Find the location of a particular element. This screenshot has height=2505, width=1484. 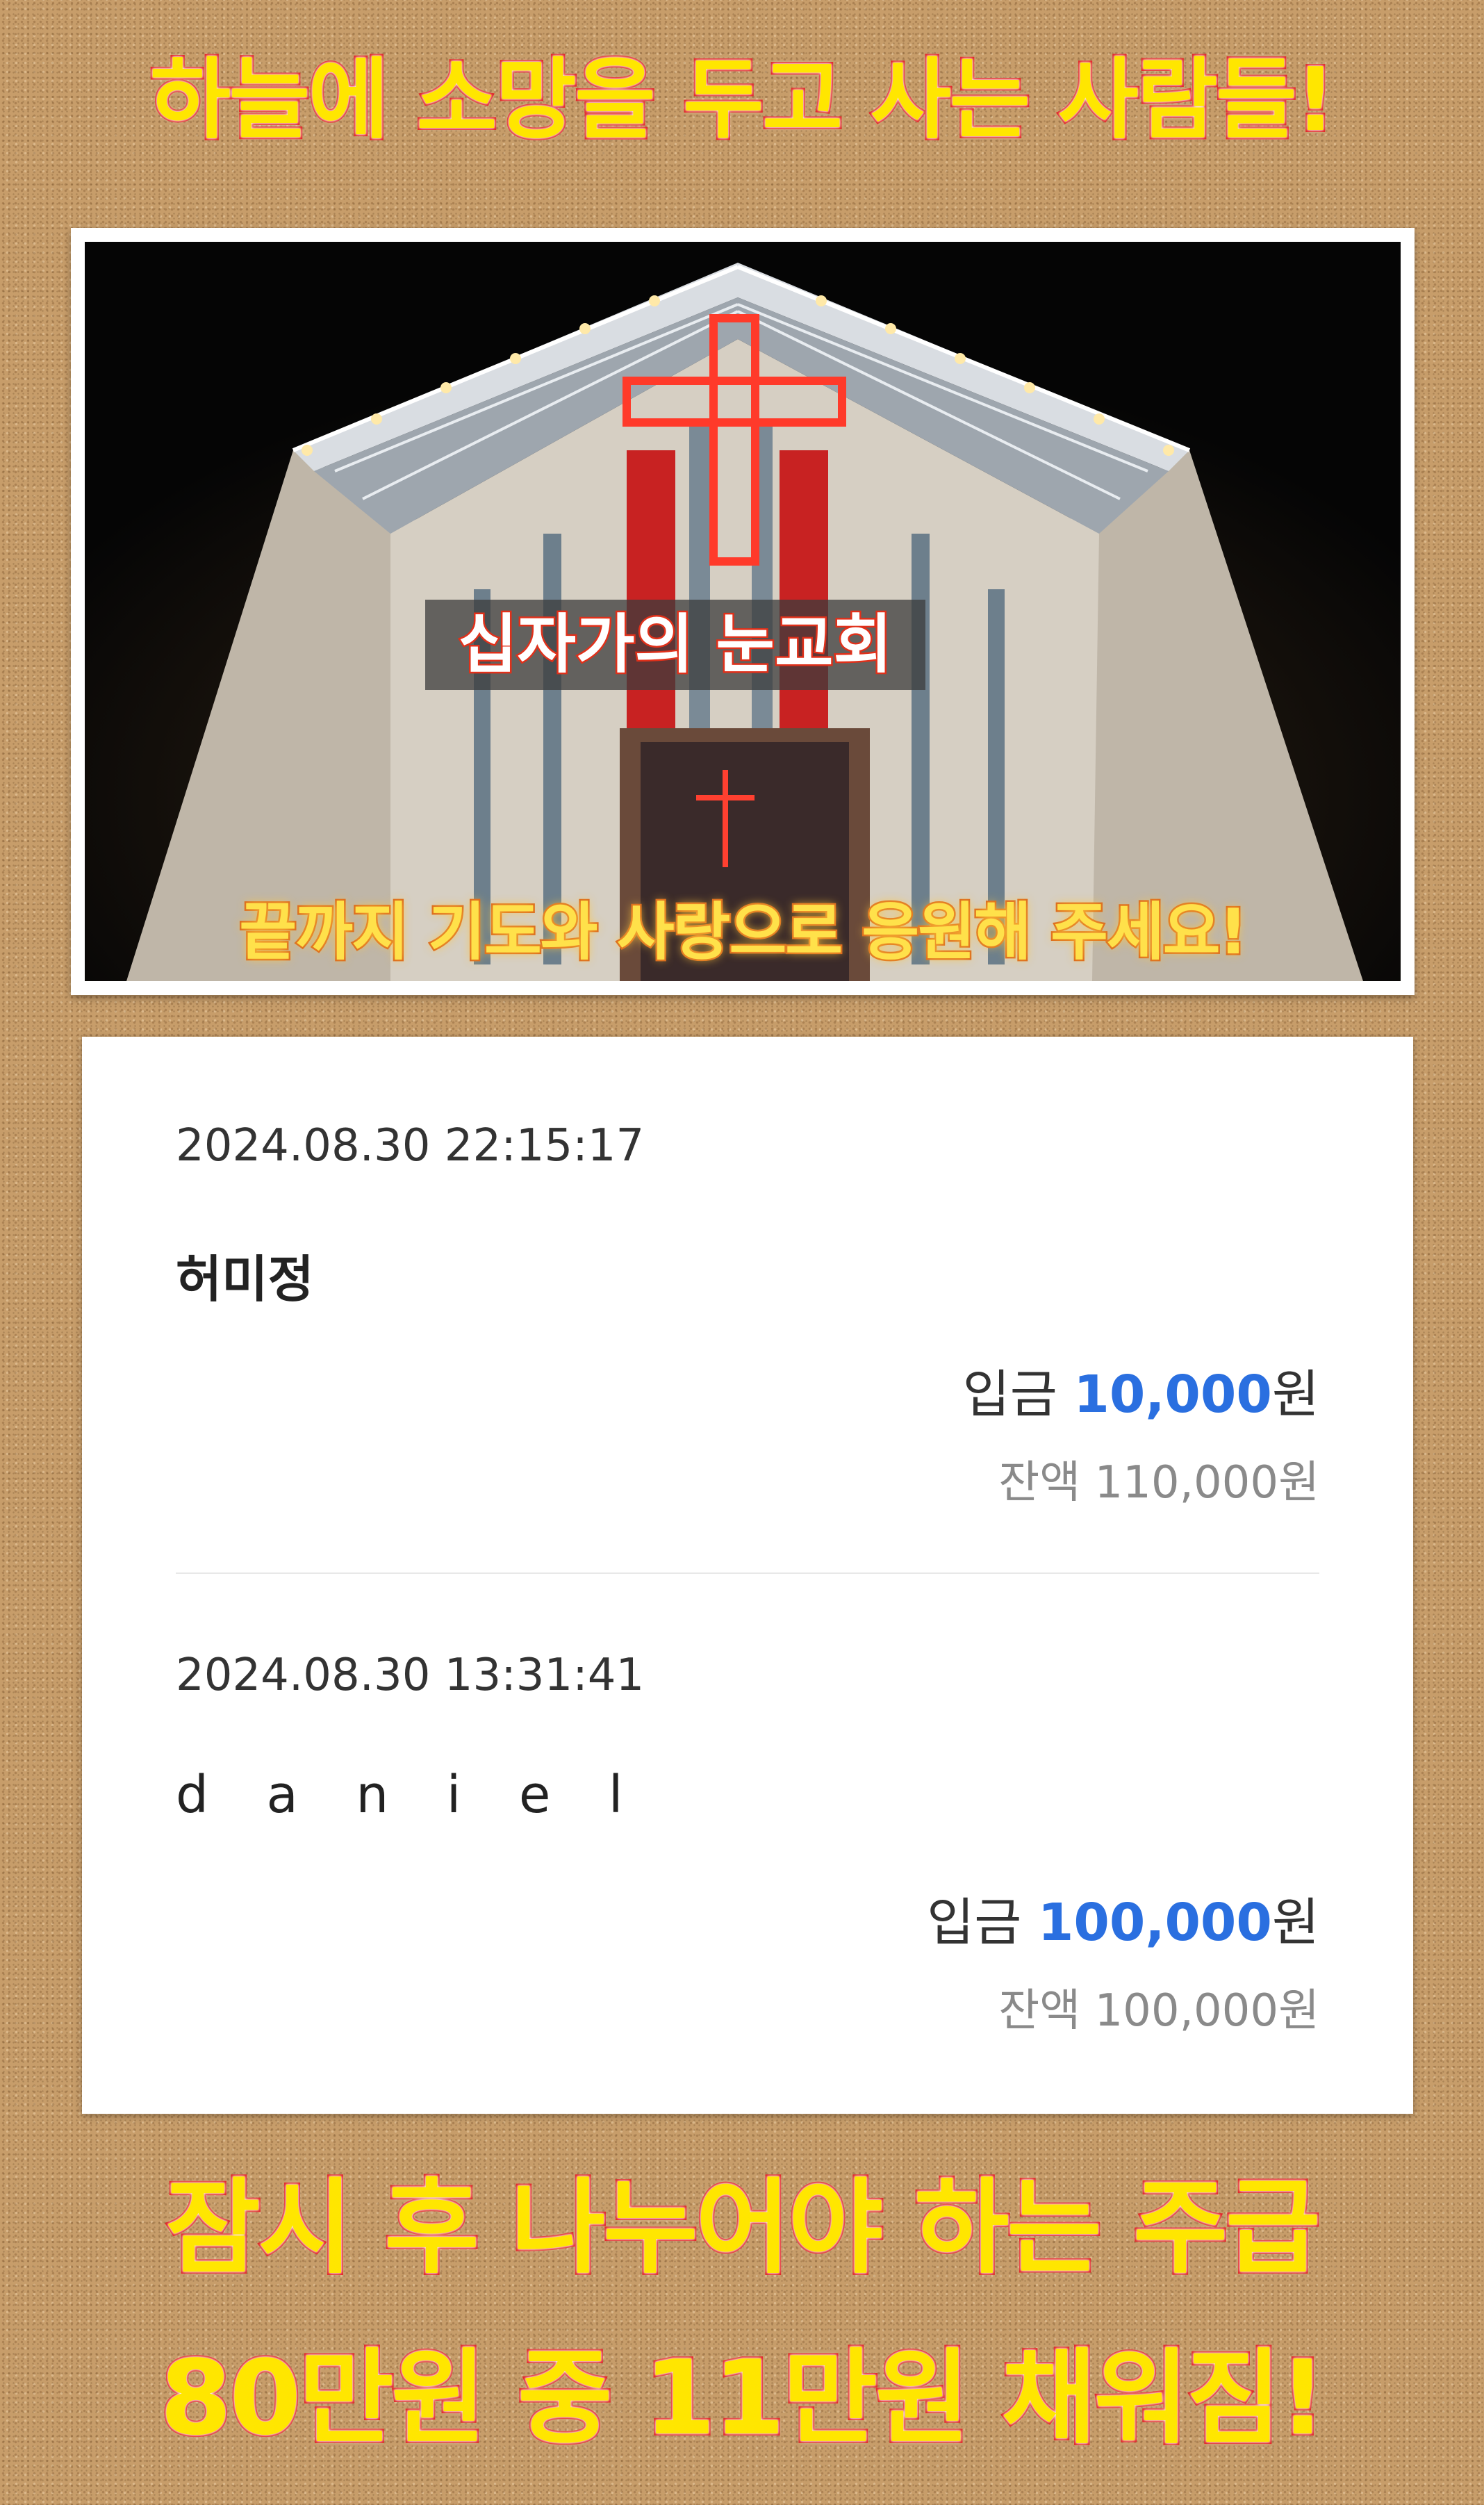

depositor-name: 허미정 is located at coordinates (245, 1279).